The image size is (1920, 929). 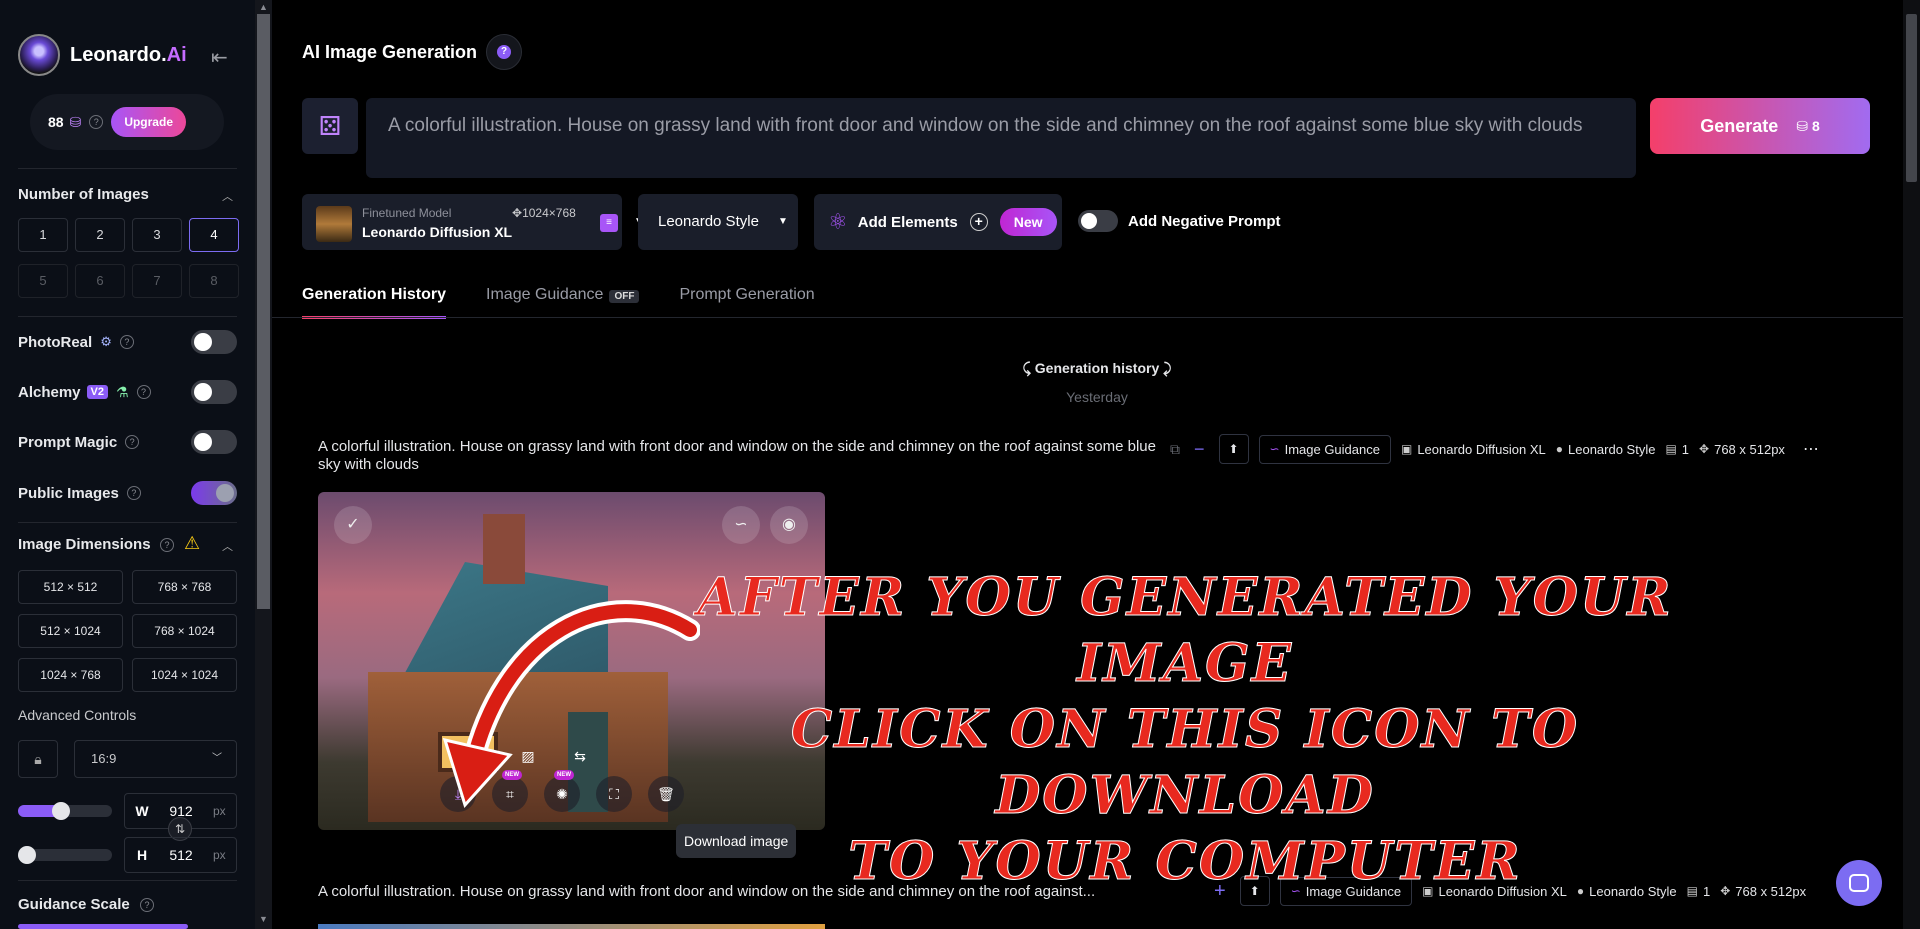 I want to click on select-check-icon: ✓, so click(x=353, y=525).